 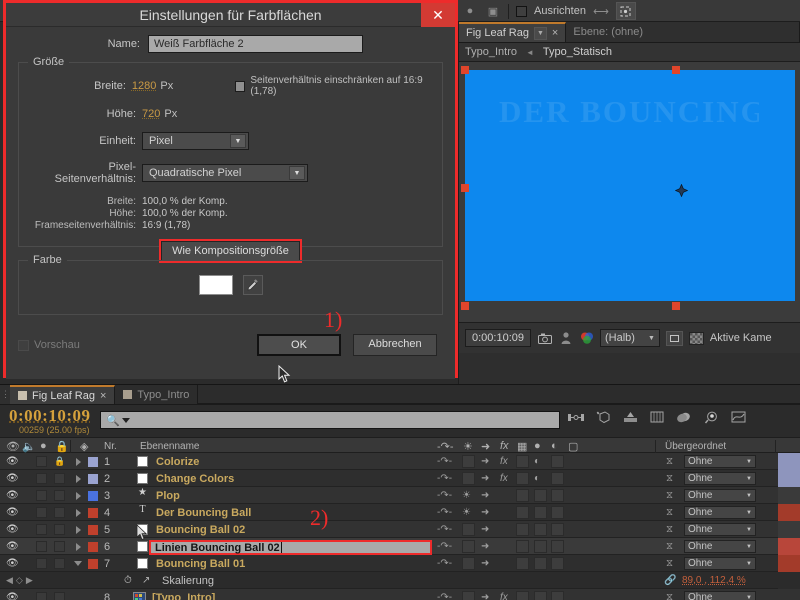 I want to click on shy-icon, so click(x=684, y=417).